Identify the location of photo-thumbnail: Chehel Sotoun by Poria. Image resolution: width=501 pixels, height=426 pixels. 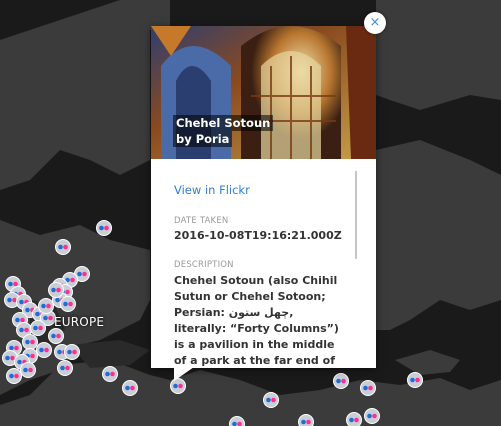
(263, 92).